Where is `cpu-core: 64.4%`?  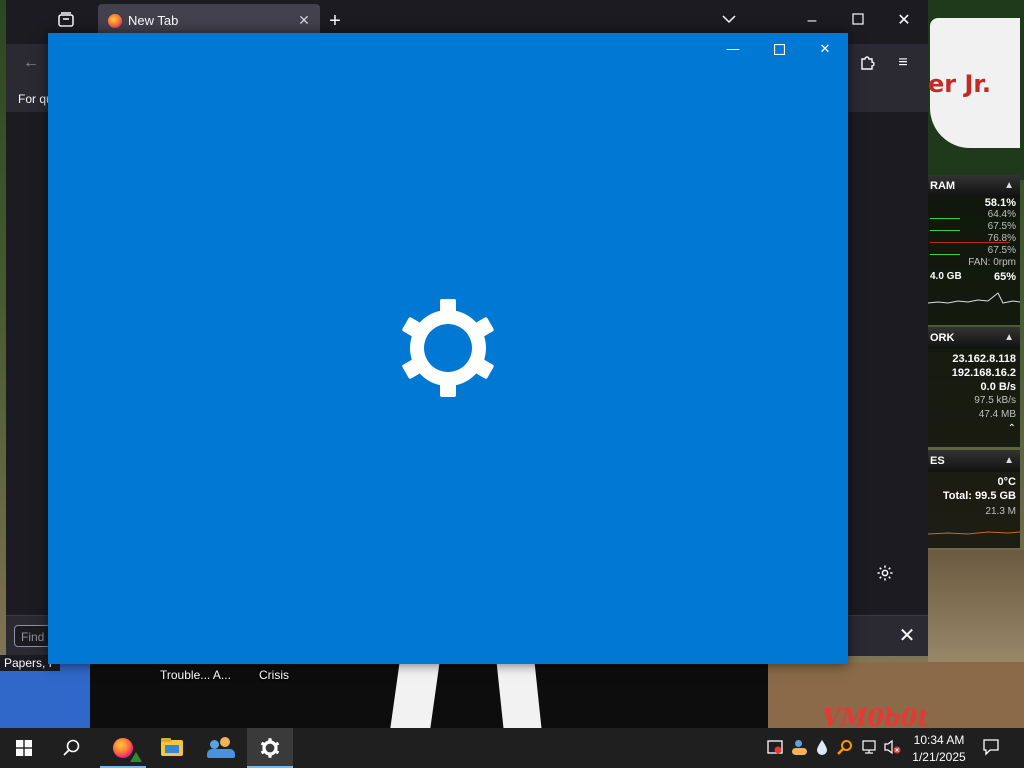
cpu-core: 64.4% is located at coordinates (974, 215).